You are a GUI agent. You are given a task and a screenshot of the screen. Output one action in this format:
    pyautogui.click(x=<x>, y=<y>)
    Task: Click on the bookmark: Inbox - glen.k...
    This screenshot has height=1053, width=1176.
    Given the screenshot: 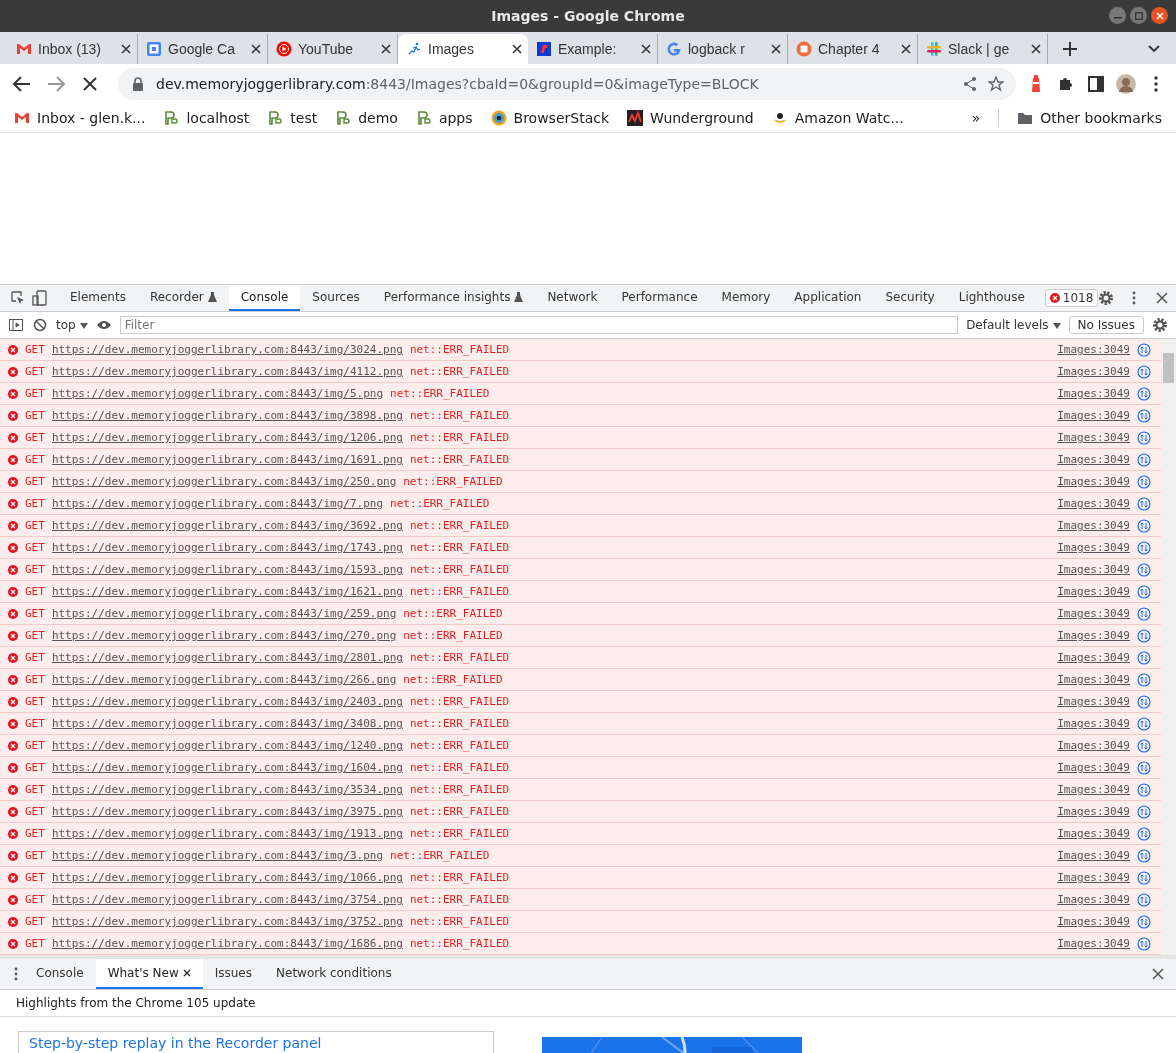 What is the action you would take?
    pyautogui.click(x=80, y=118)
    